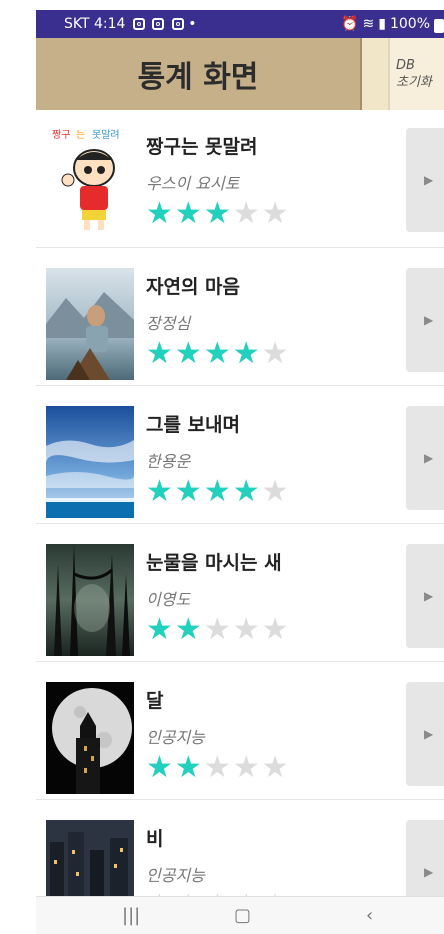 The height and width of the screenshot is (934, 444). I want to click on alarm-icon: ⏰, so click(350, 24).